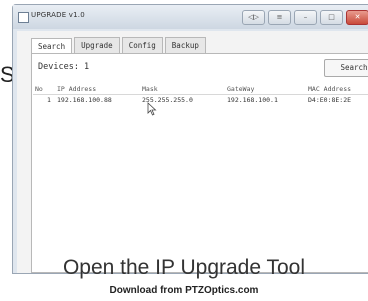 The height and width of the screenshot is (301, 368). I want to click on search-button: Search, so click(346, 68).